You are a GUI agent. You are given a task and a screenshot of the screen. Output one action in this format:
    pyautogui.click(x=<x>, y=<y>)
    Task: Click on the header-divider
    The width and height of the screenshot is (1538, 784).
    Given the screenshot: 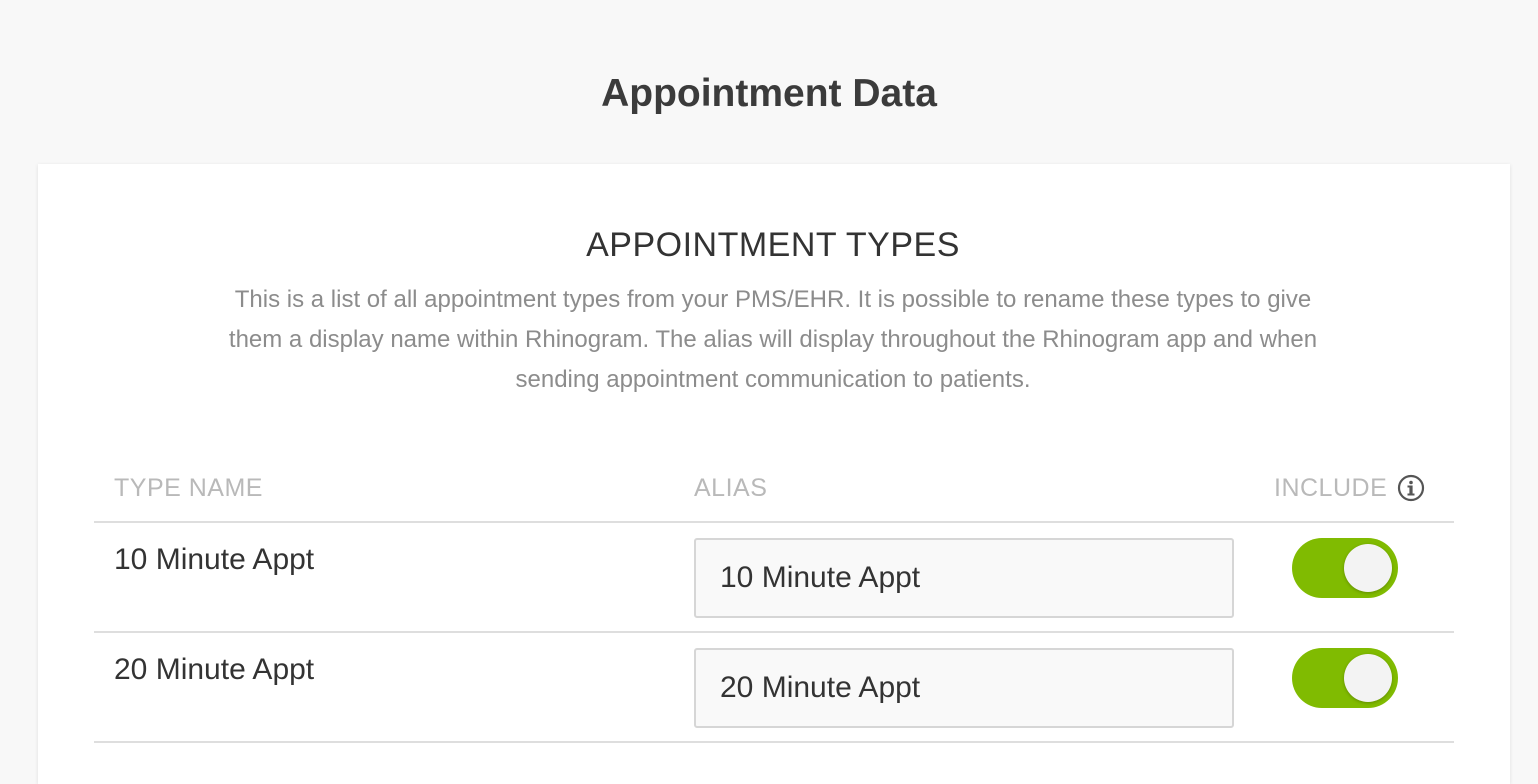 What is the action you would take?
    pyautogui.click(x=774, y=522)
    